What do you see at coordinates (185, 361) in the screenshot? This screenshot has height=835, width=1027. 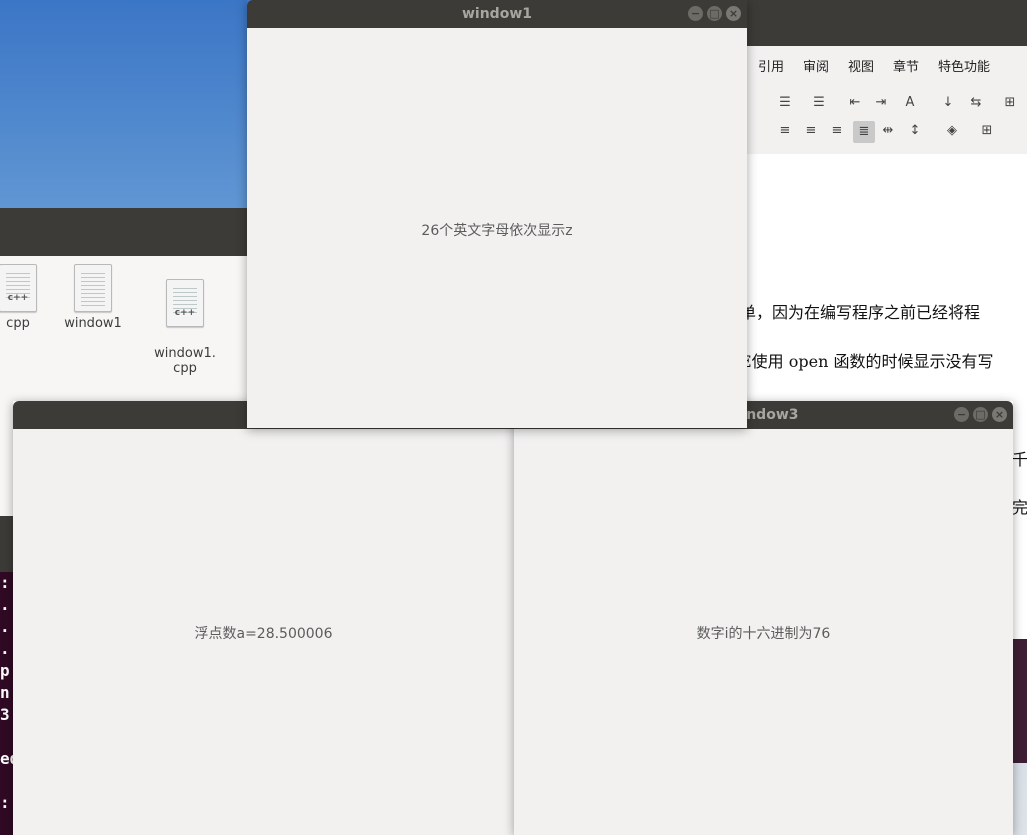 I see `file-label: window1. cpp` at bounding box center [185, 361].